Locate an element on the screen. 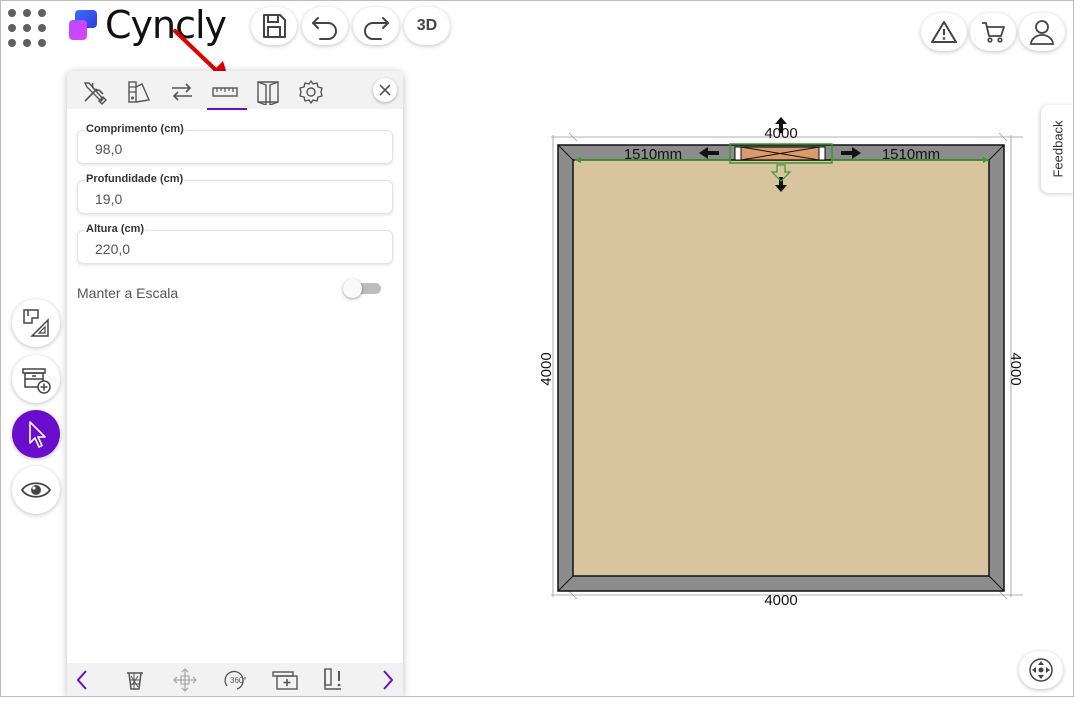 The height and width of the screenshot is (710, 1084). trash-icon is located at coordinates (135, 681).